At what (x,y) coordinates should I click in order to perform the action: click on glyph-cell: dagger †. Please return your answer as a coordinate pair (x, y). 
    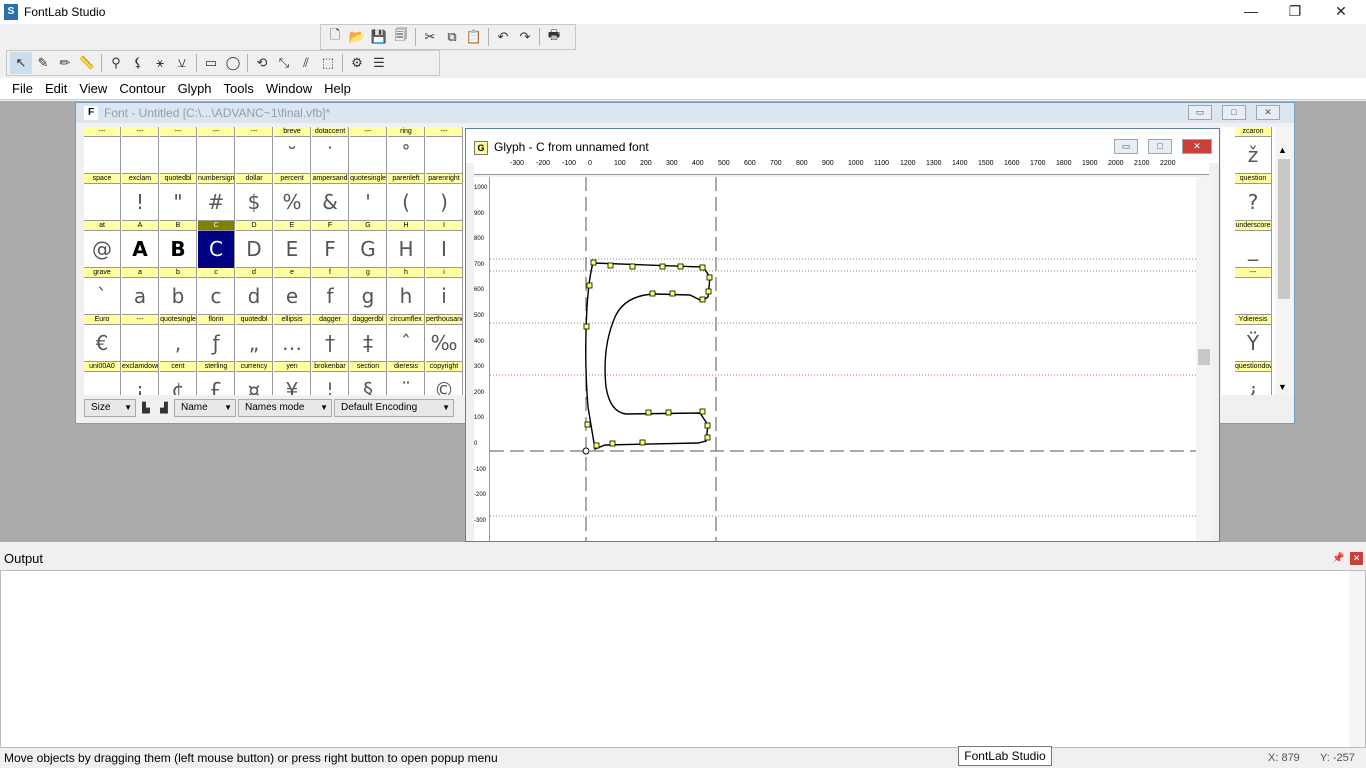
    Looking at the image, I should click on (330, 338).